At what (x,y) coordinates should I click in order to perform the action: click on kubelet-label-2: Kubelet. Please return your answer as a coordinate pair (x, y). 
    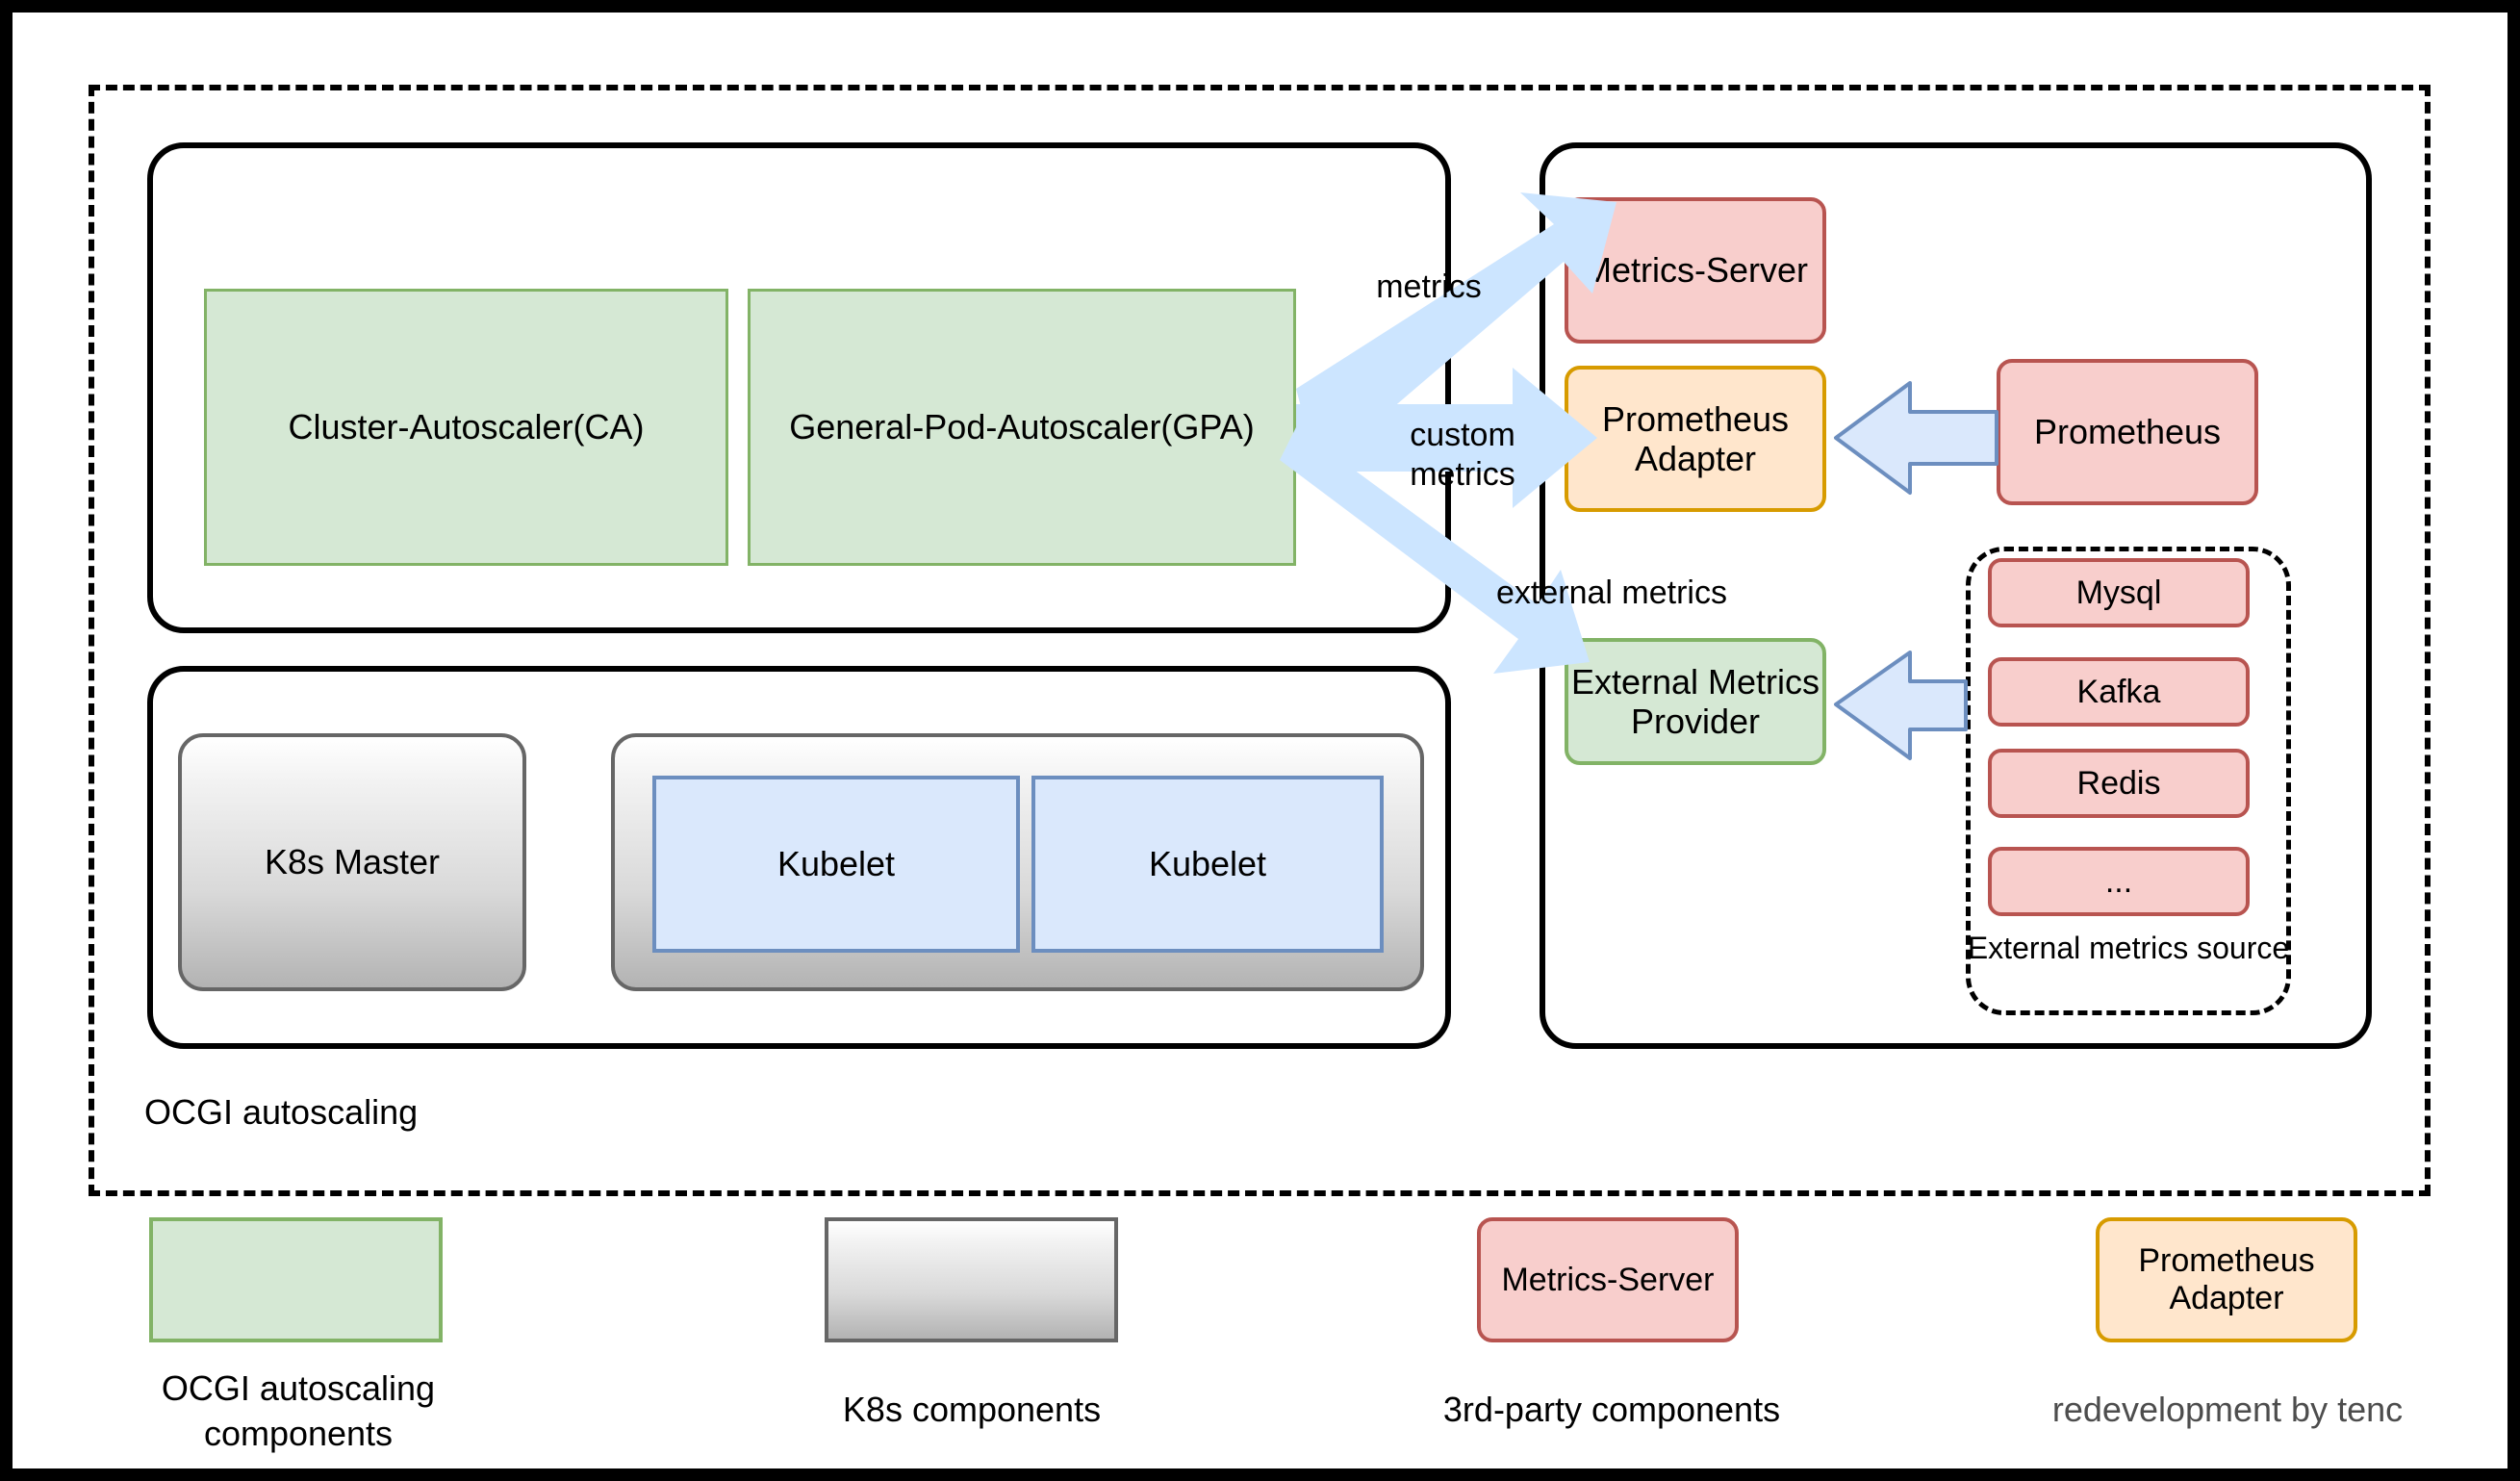
    Looking at the image, I should click on (1207, 864).